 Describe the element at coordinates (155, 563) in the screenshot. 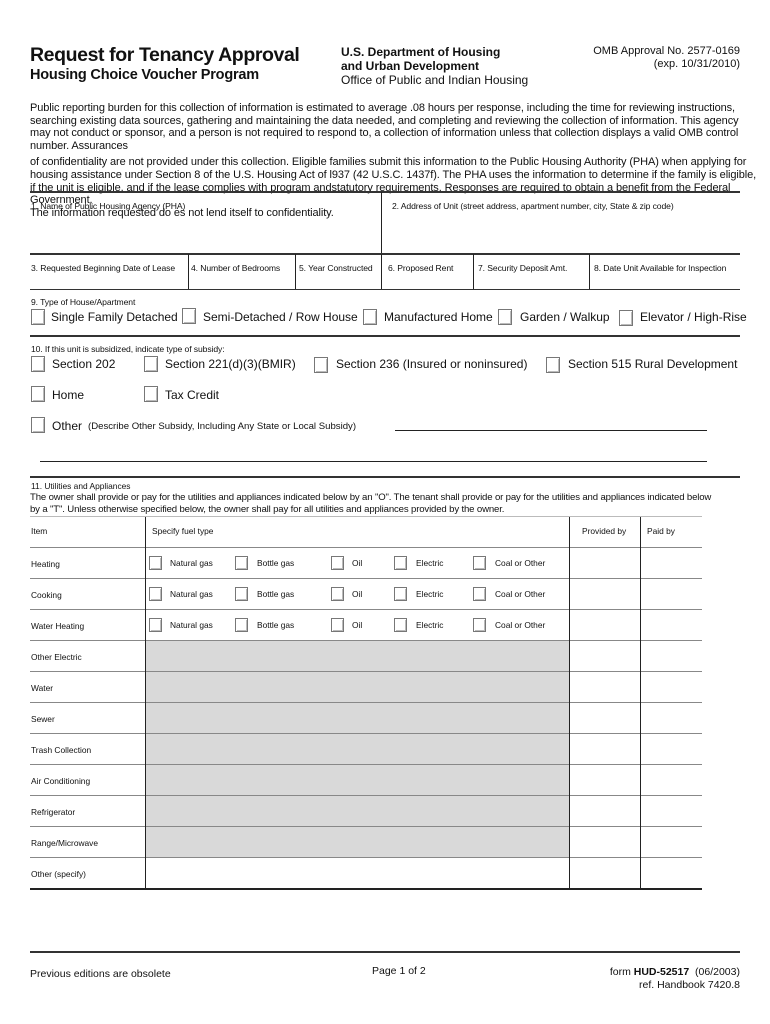

I see `checkbox-heating-natural-gas` at that location.